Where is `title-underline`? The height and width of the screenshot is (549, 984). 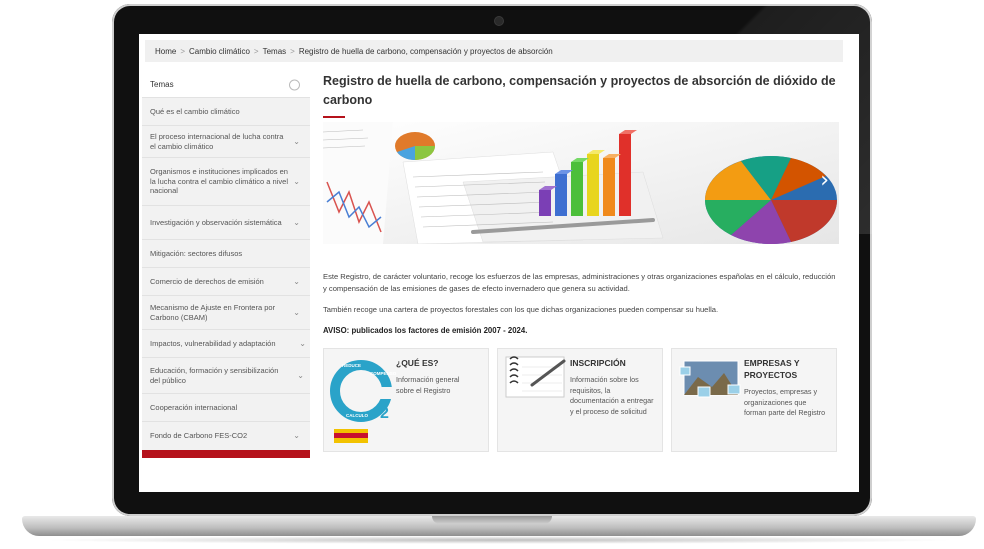
title-underline is located at coordinates (334, 117).